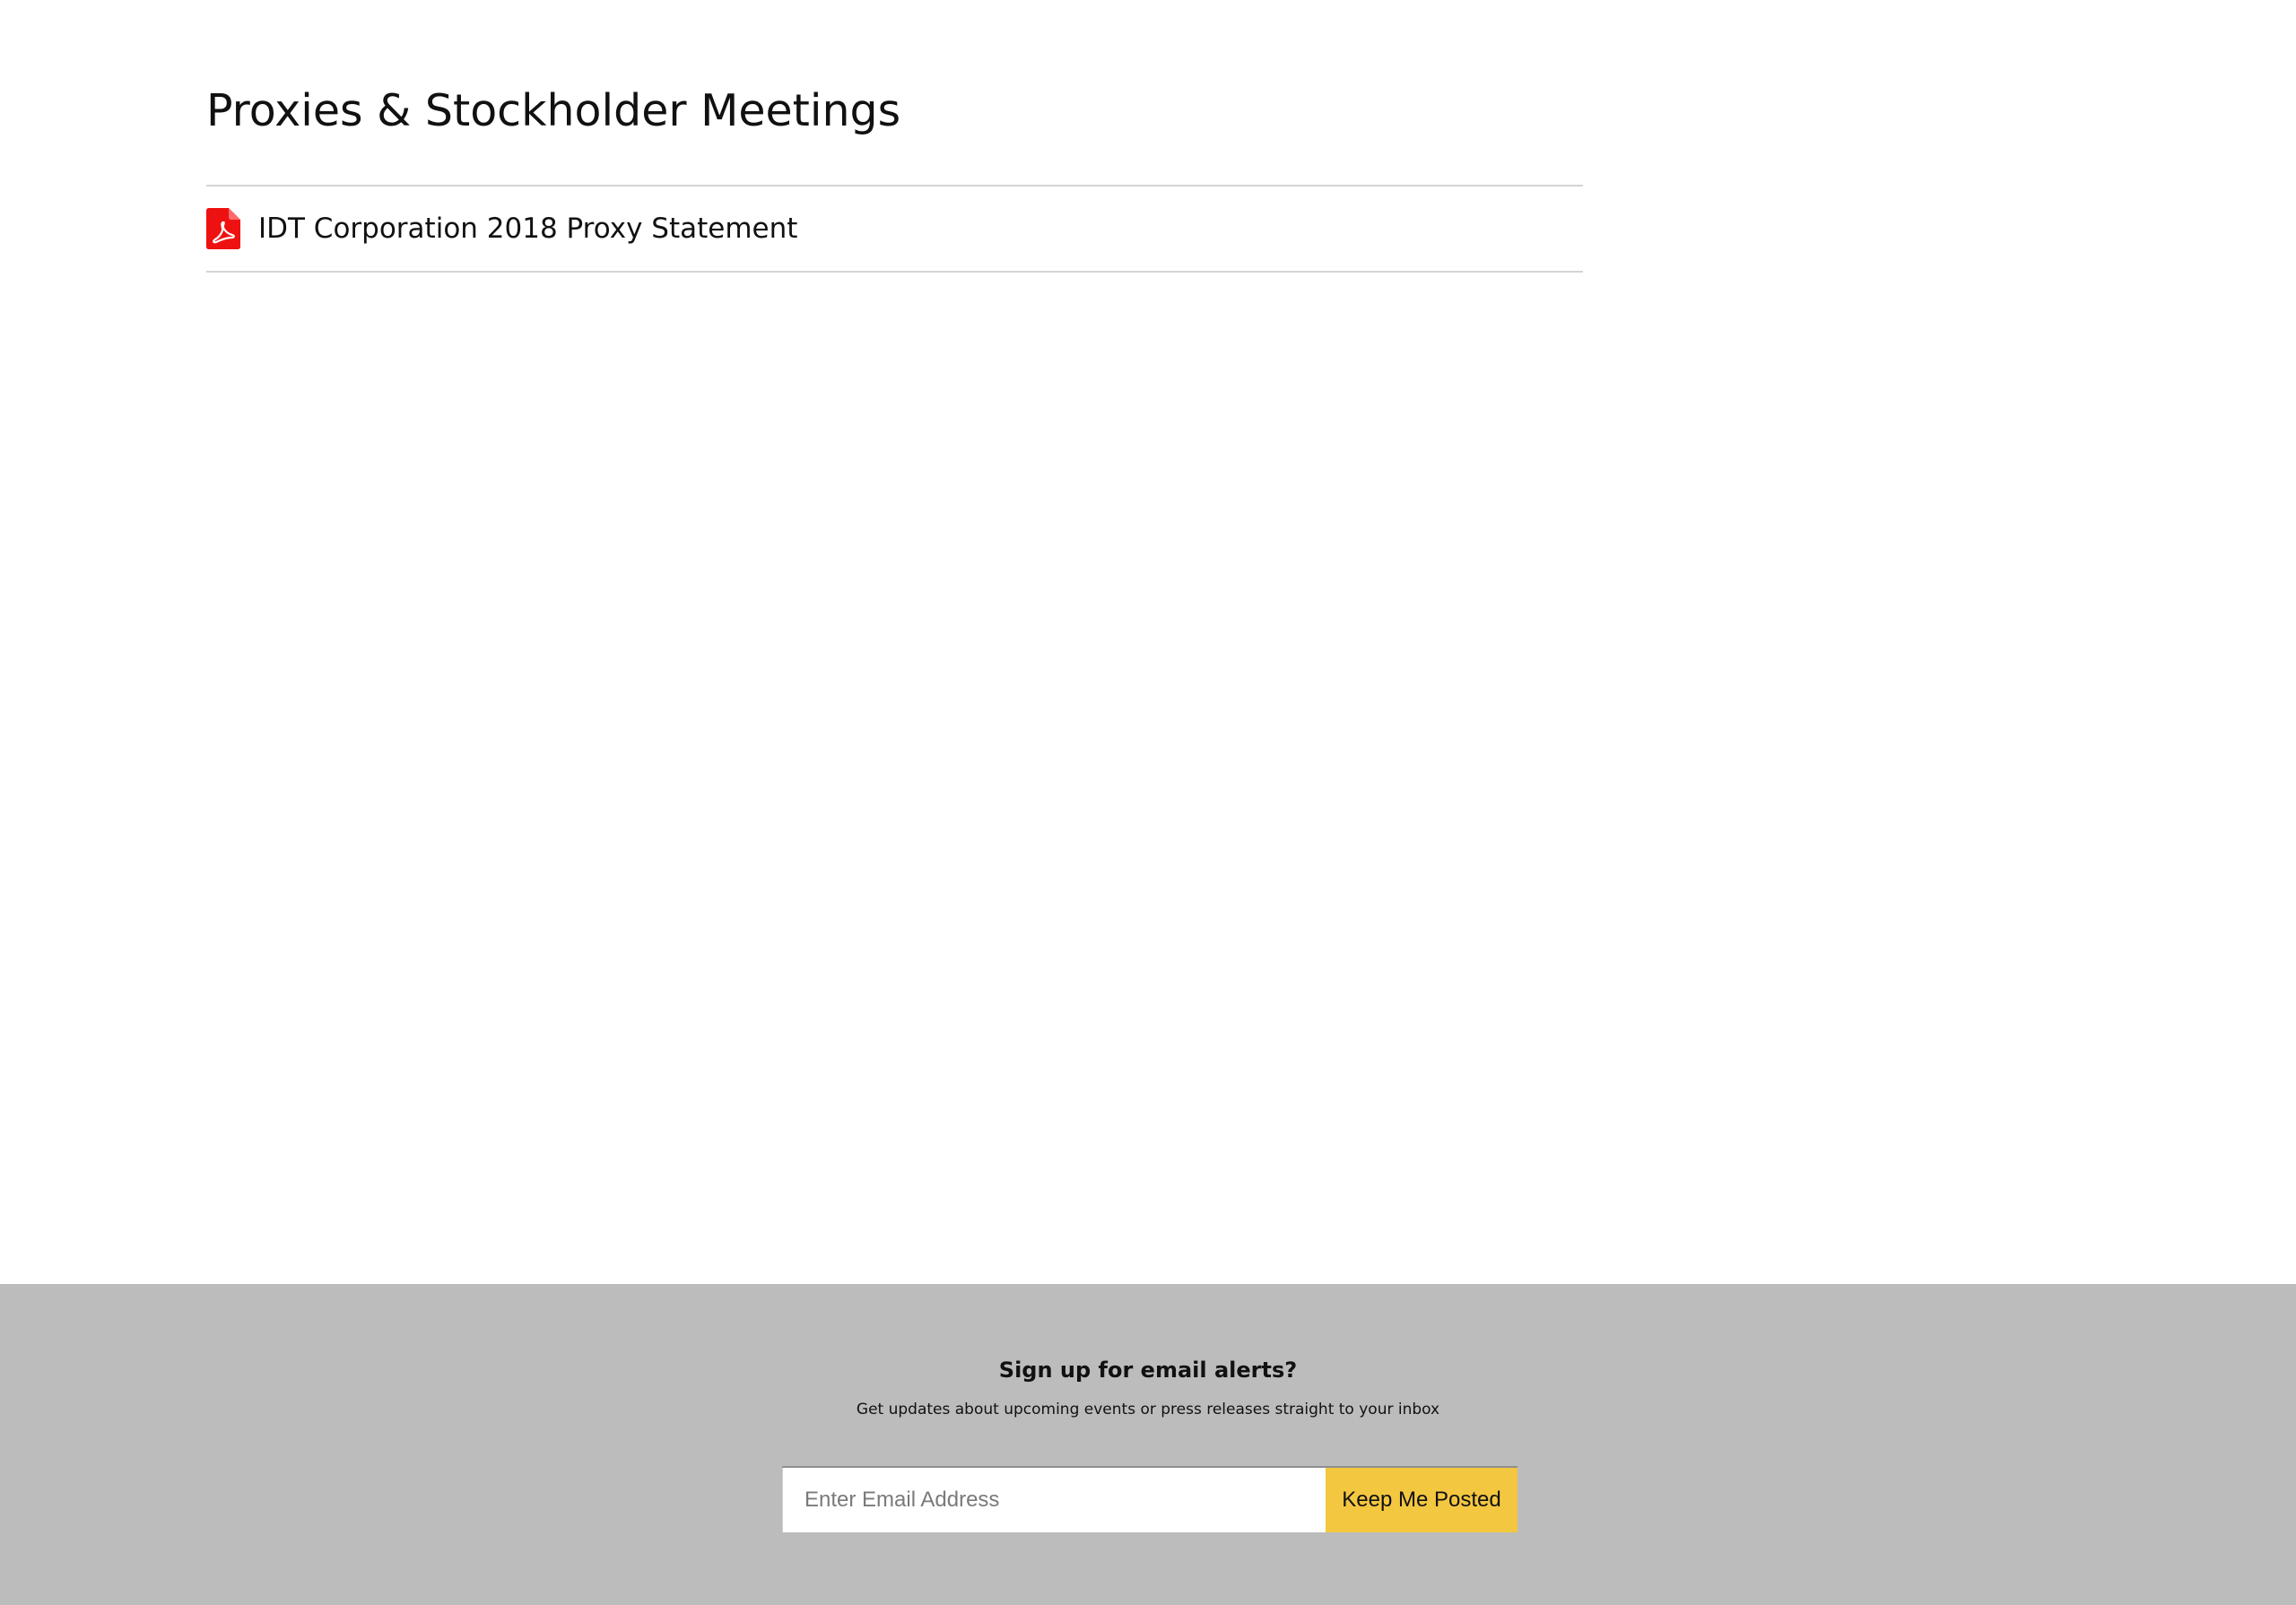 Image resolution: width=2296 pixels, height=1605 pixels. I want to click on document-list: IDT Corporation 2018 Proxy Statement, so click(894, 229).